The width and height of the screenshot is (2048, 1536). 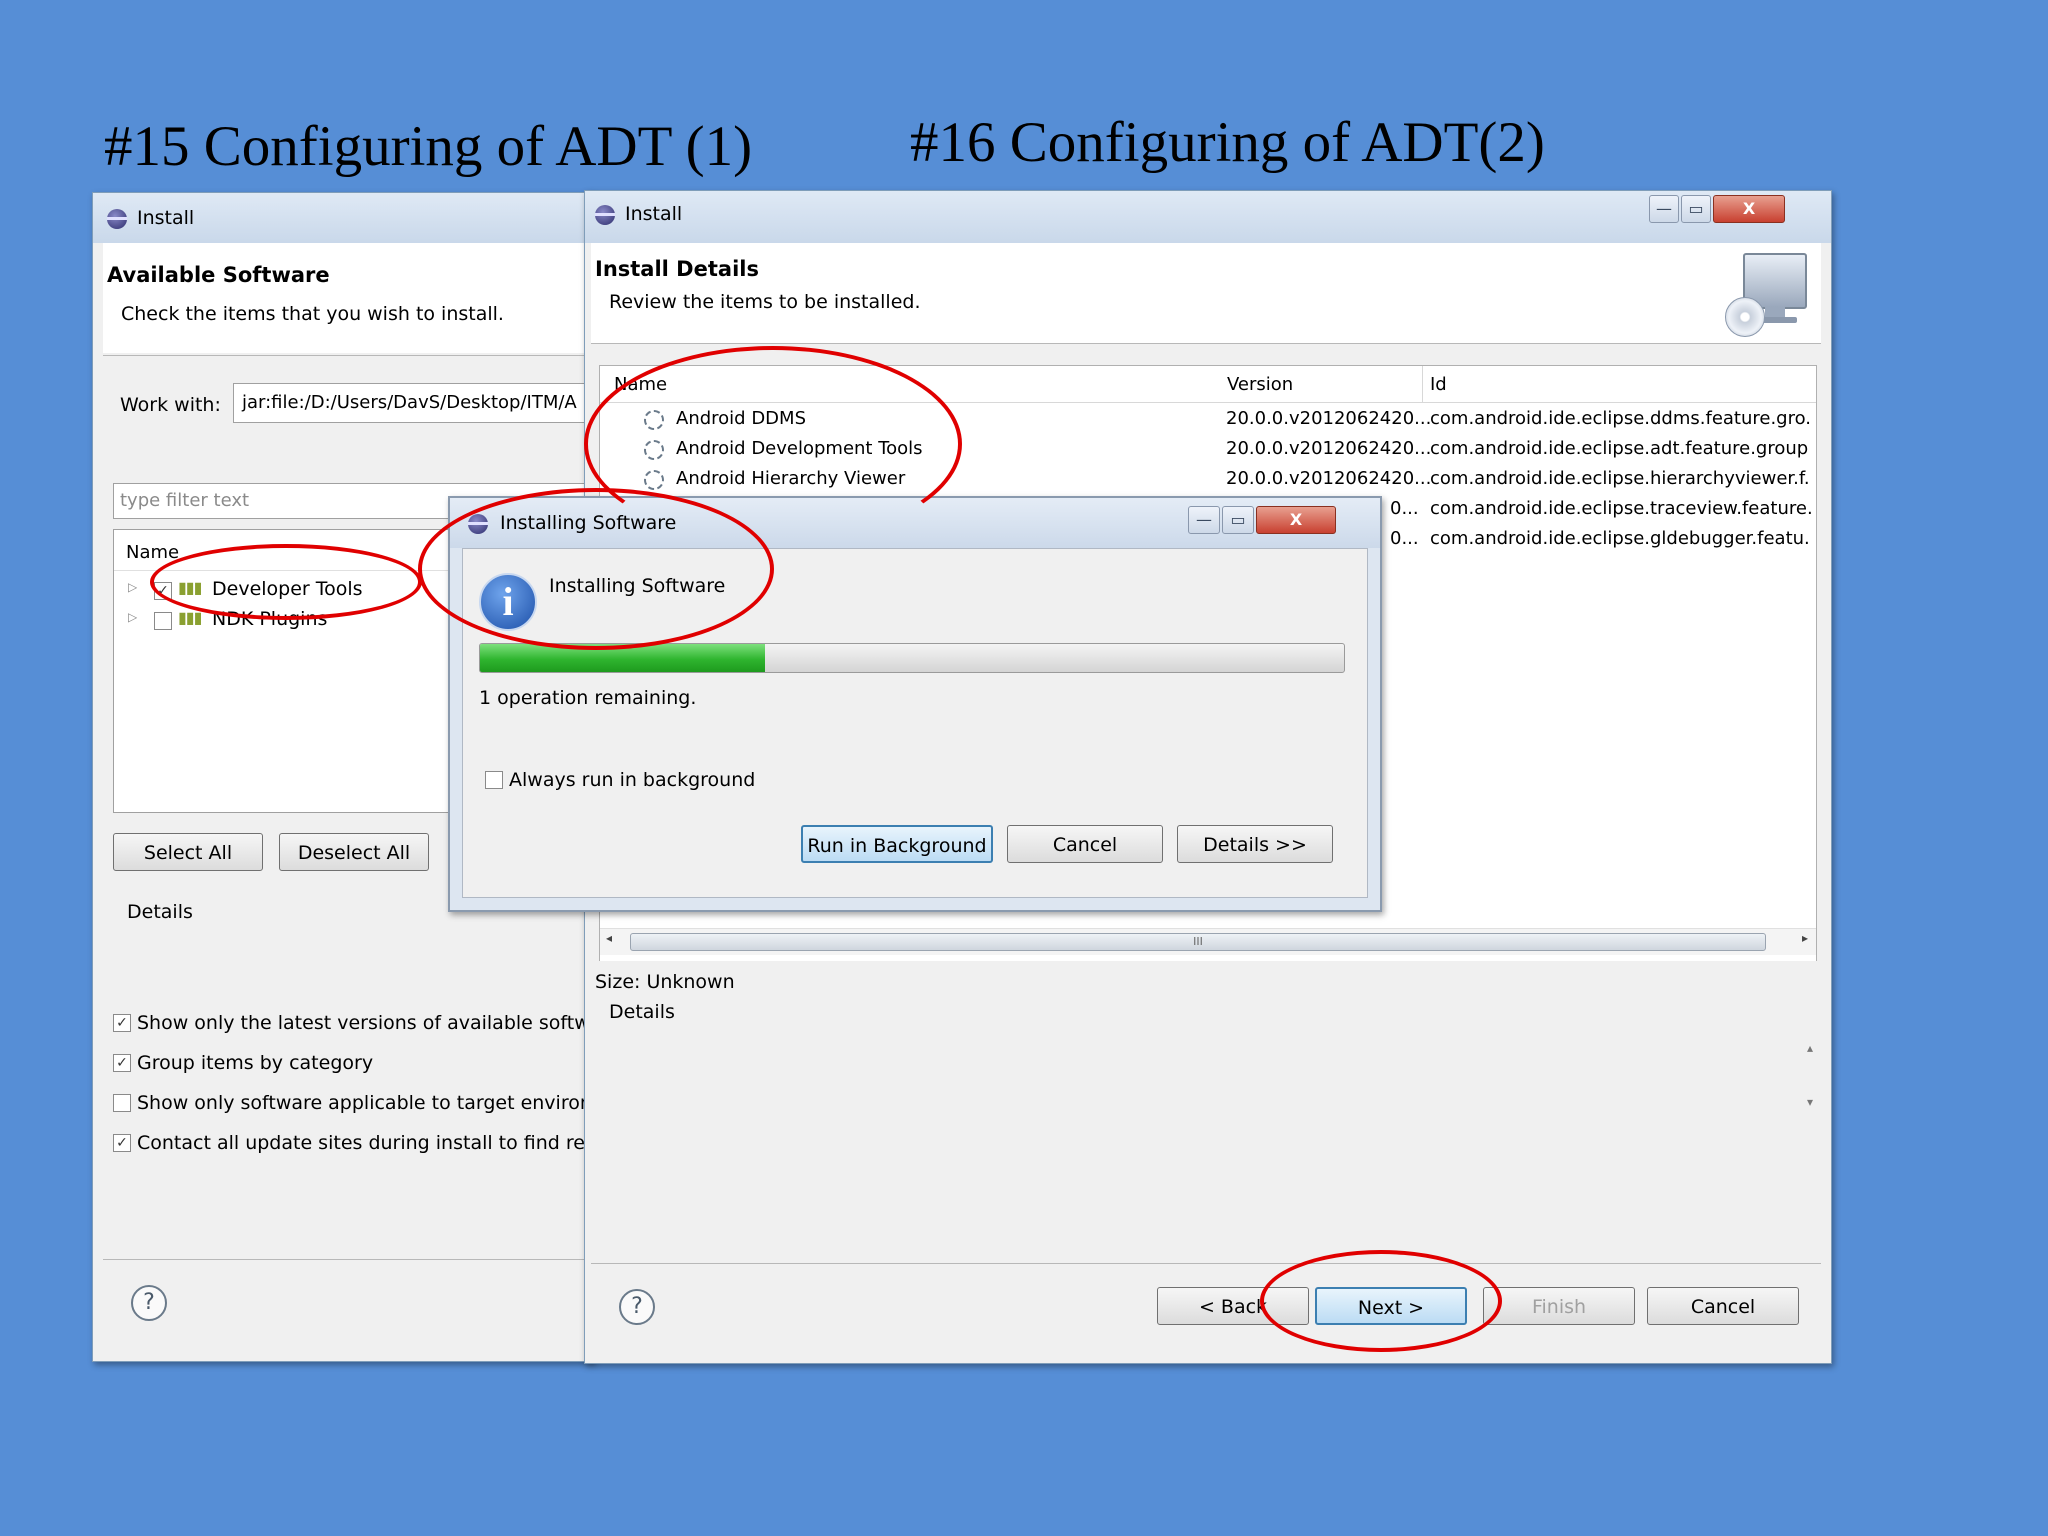 What do you see at coordinates (677, 269) in the screenshot?
I see `header-title: Install Details` at bounding box center [677, 269].